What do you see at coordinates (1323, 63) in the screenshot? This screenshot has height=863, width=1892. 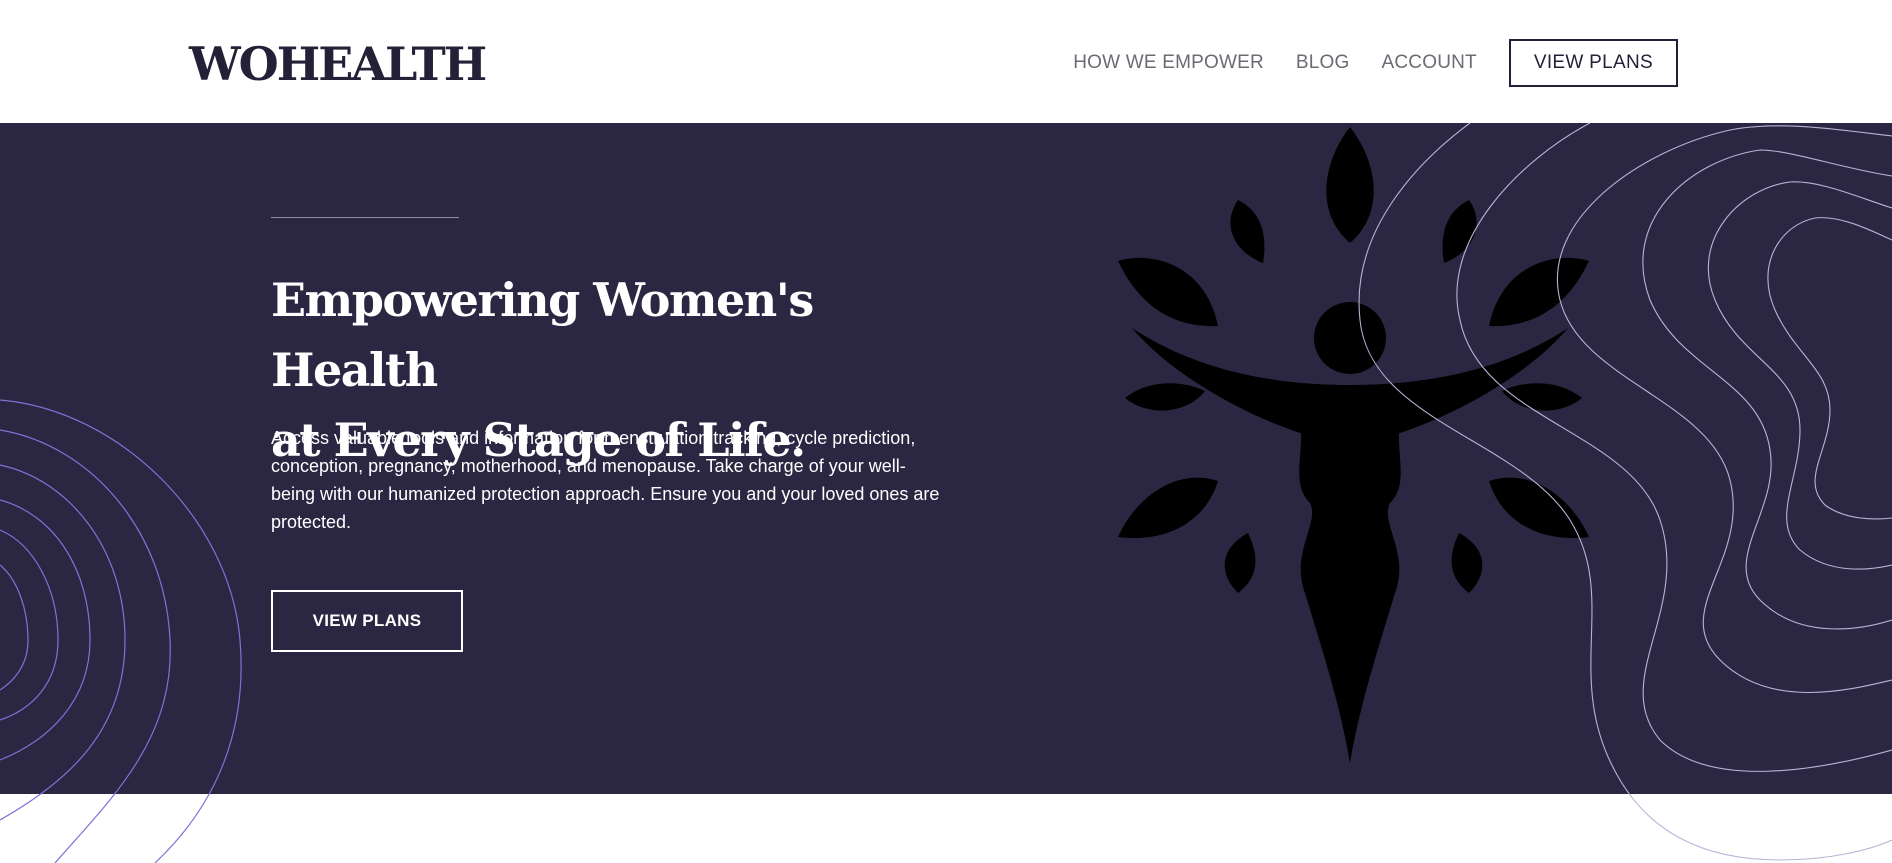 I see `nav-link-blog: BLOG` at bounding box center [1323, 63].